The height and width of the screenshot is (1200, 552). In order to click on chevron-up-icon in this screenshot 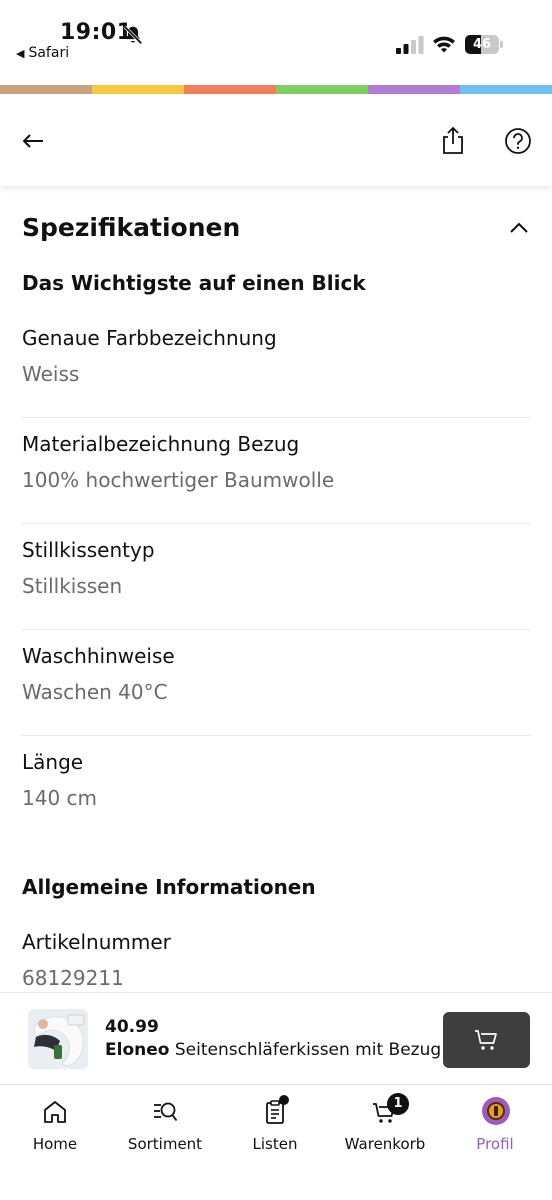, I will do `click(519, 228)`.